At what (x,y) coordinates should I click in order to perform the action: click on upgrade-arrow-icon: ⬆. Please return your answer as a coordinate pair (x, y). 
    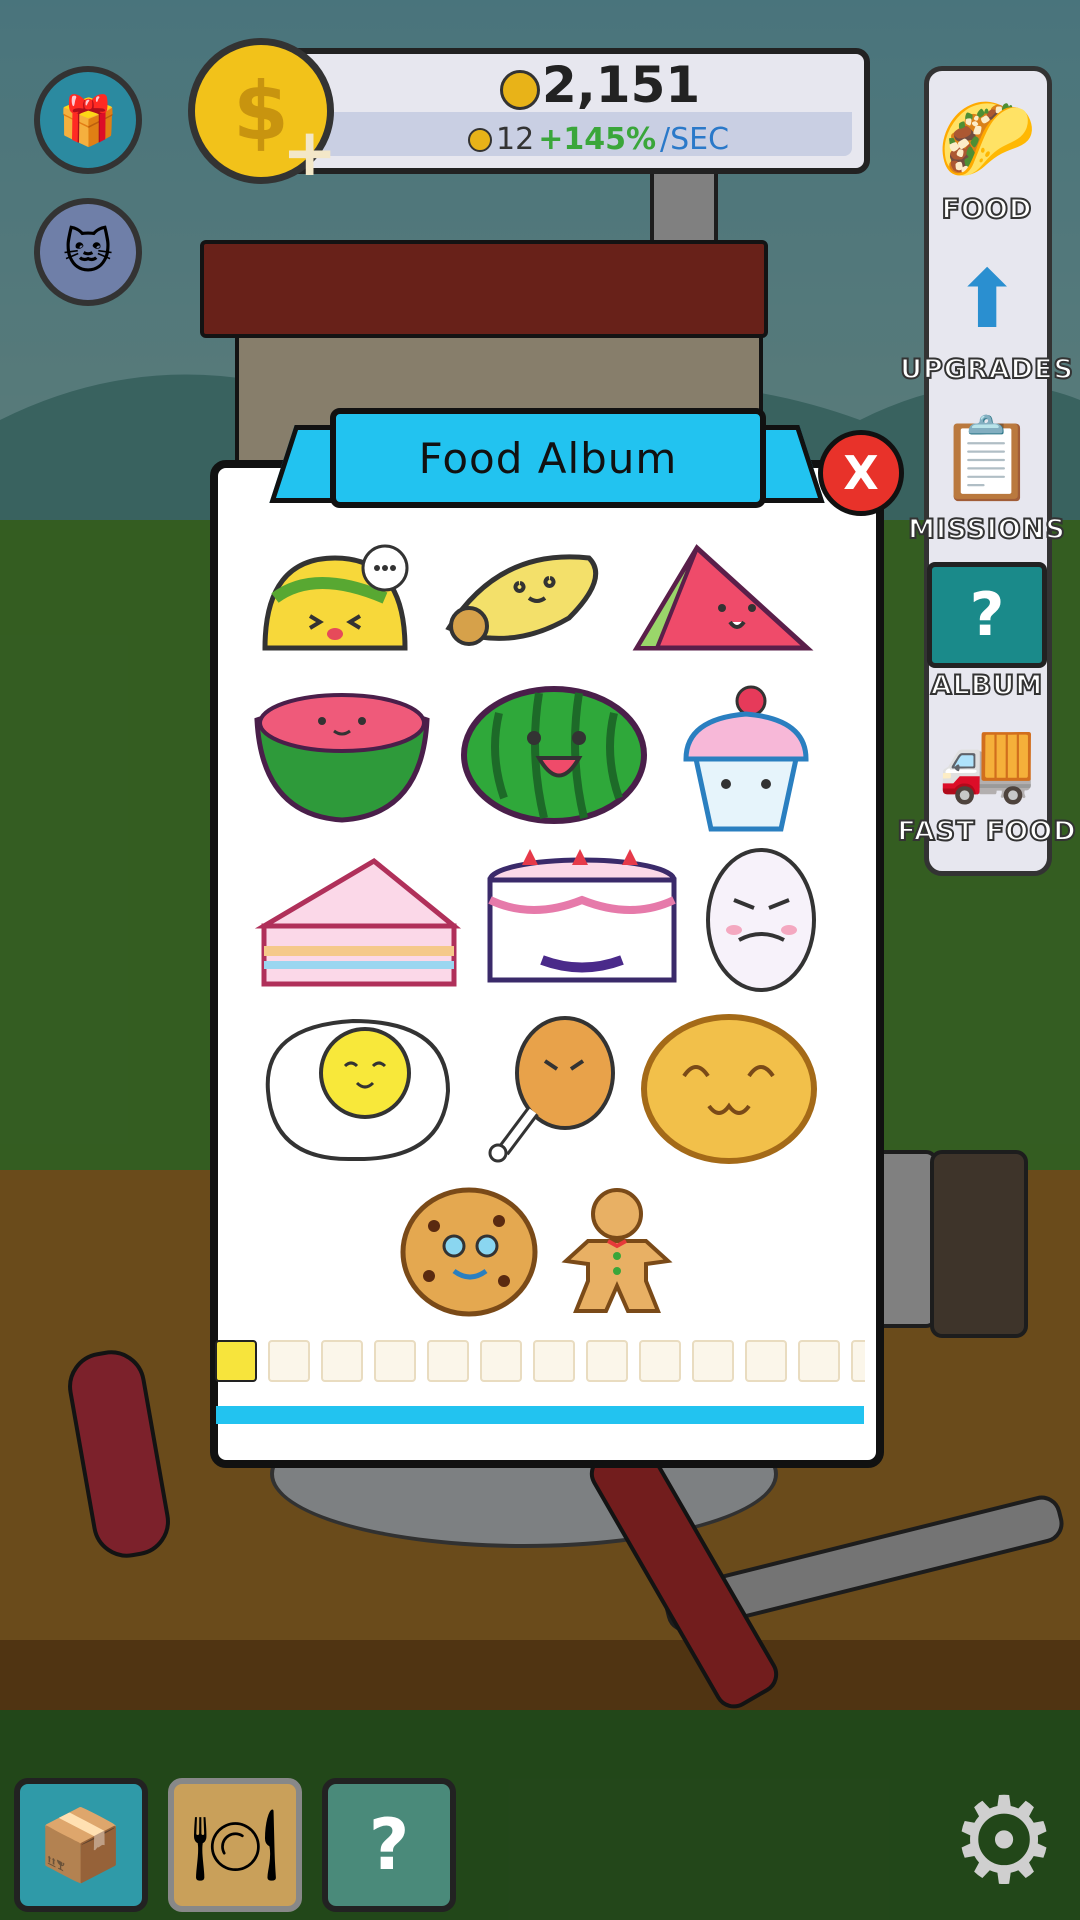
    Looking at the image, I should click on (987, 299).